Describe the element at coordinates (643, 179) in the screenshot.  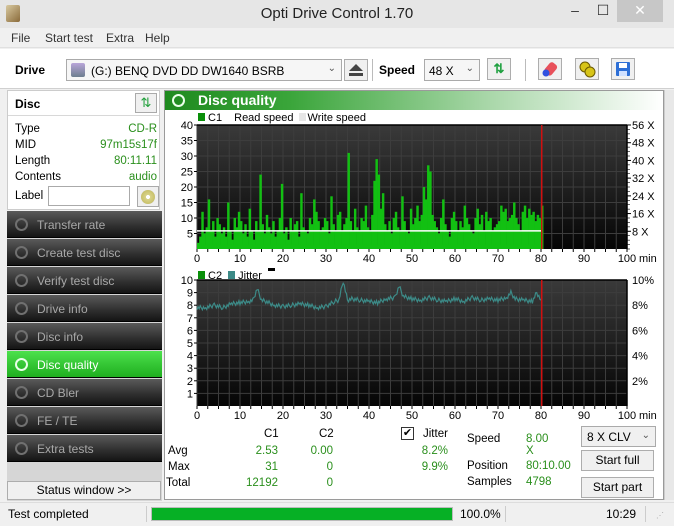
I see `c1-y2tick-label: 32 X` at that location.